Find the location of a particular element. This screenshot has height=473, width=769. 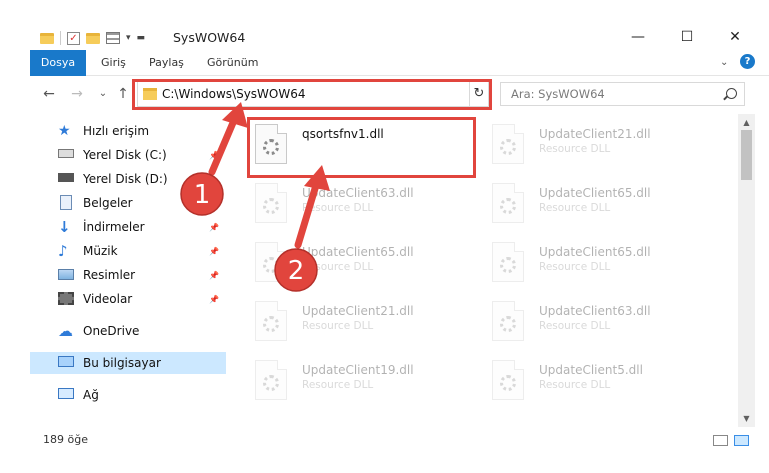

new-folder-icon is located at coordinates (93, 38).